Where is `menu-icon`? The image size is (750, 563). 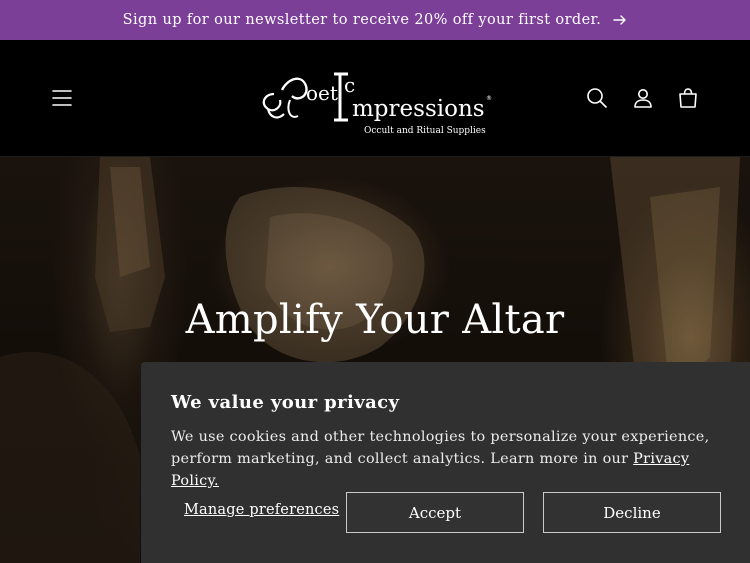
menu-icon is located at coordinates (62, 98).